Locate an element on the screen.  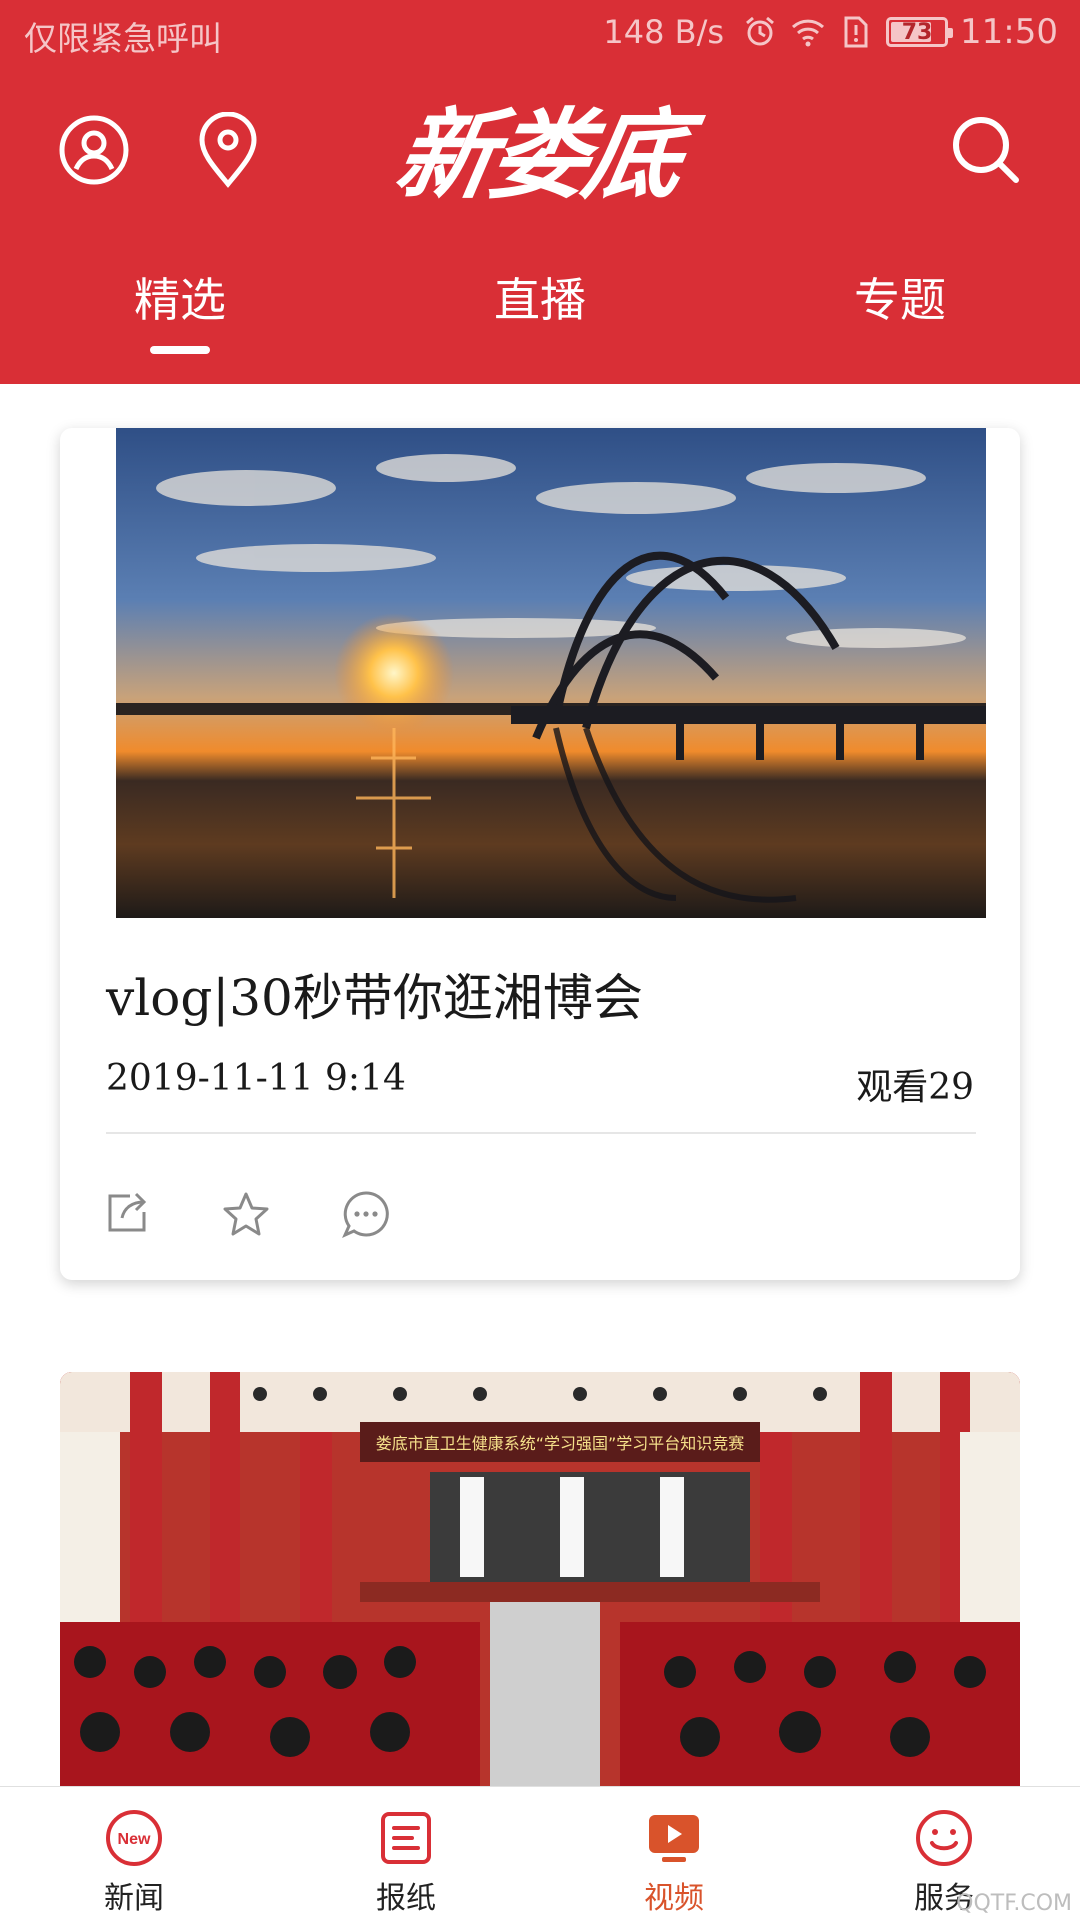
view-count: 观看29 is located at coordinates (915, 1087).